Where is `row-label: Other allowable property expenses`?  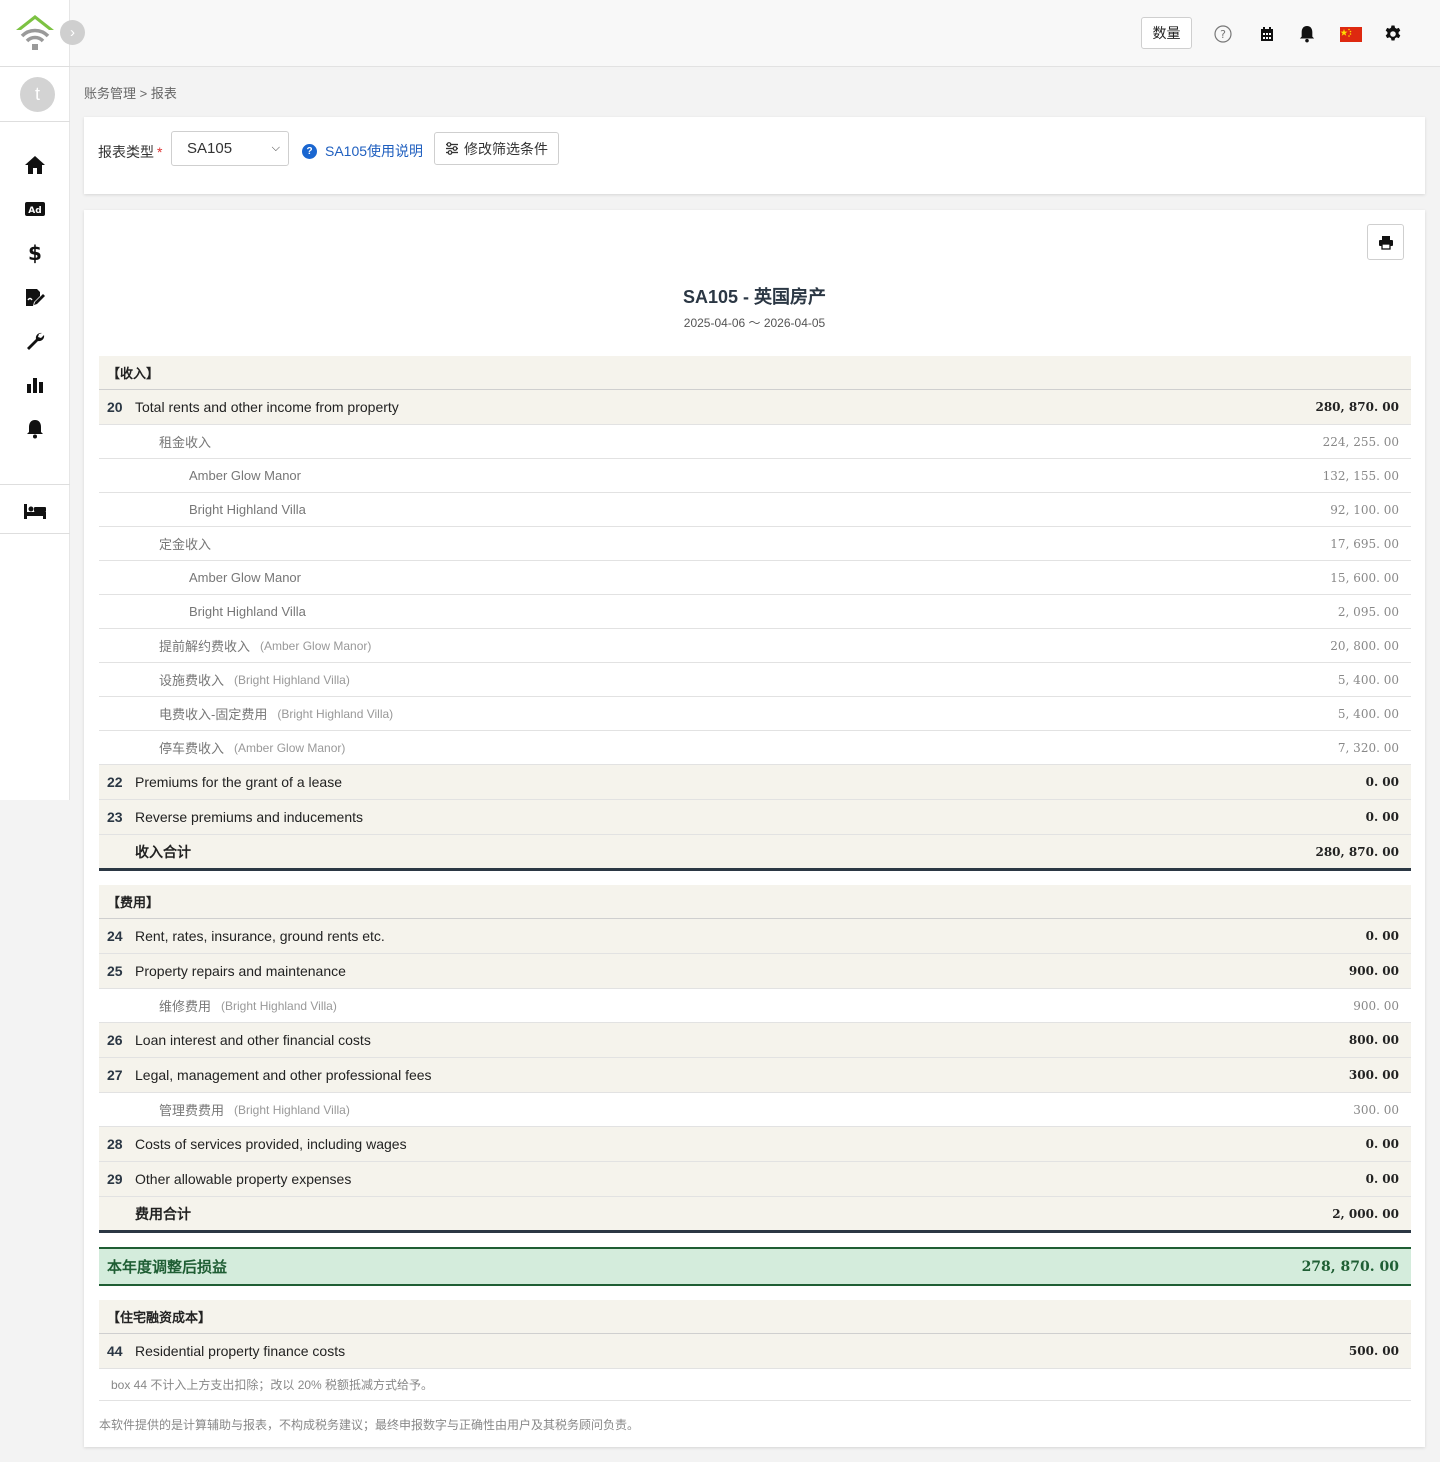 row-label: Other allowable property expenses is located at coordinates (243, 1179).